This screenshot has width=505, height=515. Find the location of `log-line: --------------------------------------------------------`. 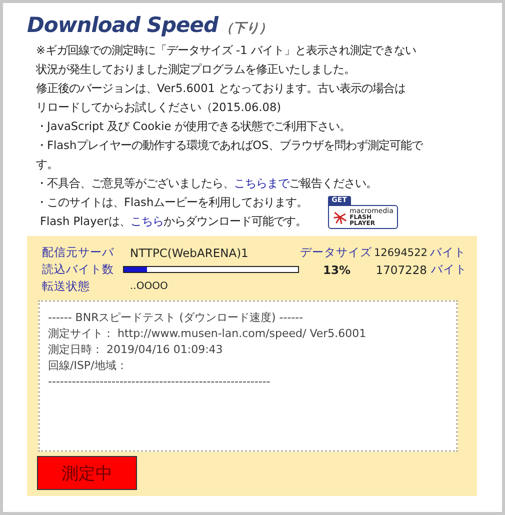

log-line: -------------------------------------------------------- is located at coordinates (160, 382).